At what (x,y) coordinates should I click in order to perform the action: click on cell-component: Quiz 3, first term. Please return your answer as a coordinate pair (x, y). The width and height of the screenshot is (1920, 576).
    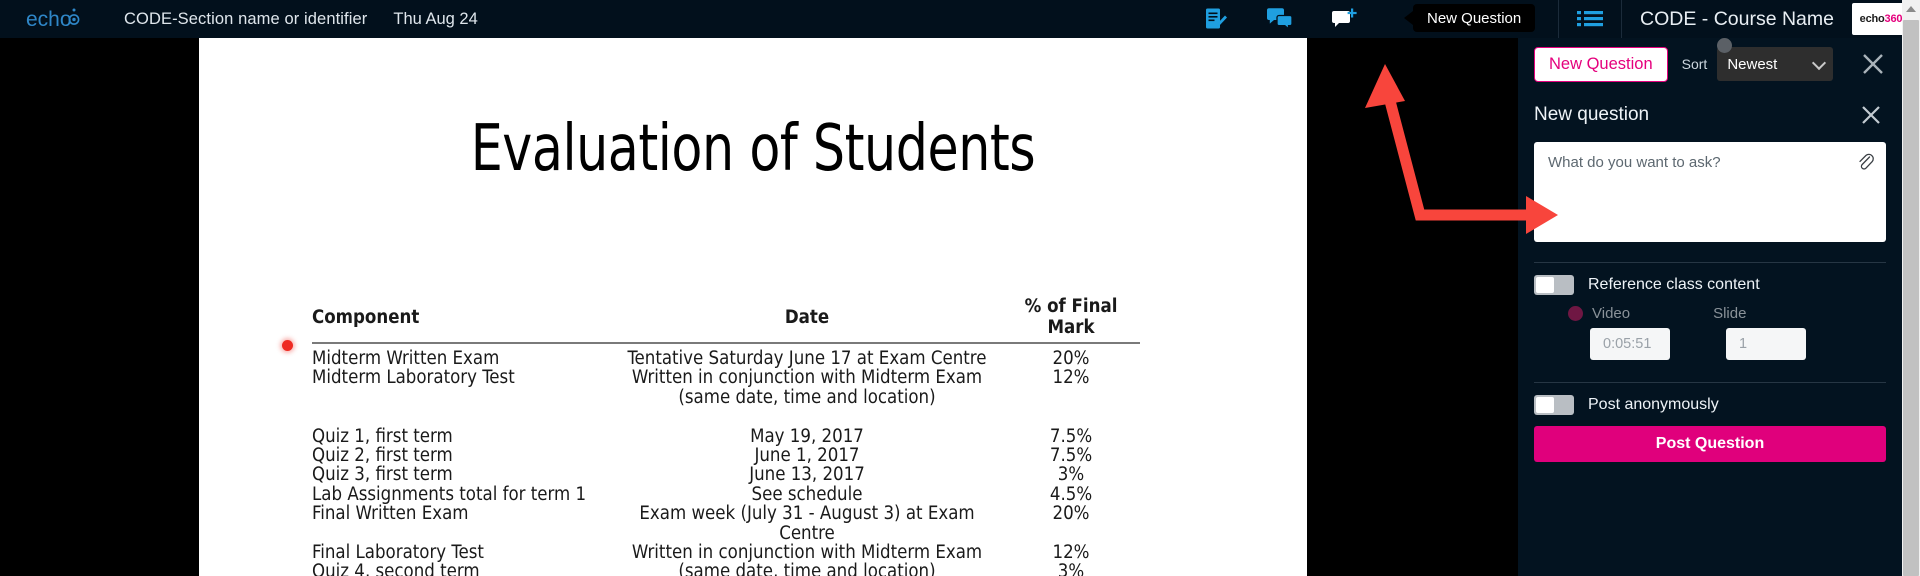
    Looking at the image, I should click on (382, 475).